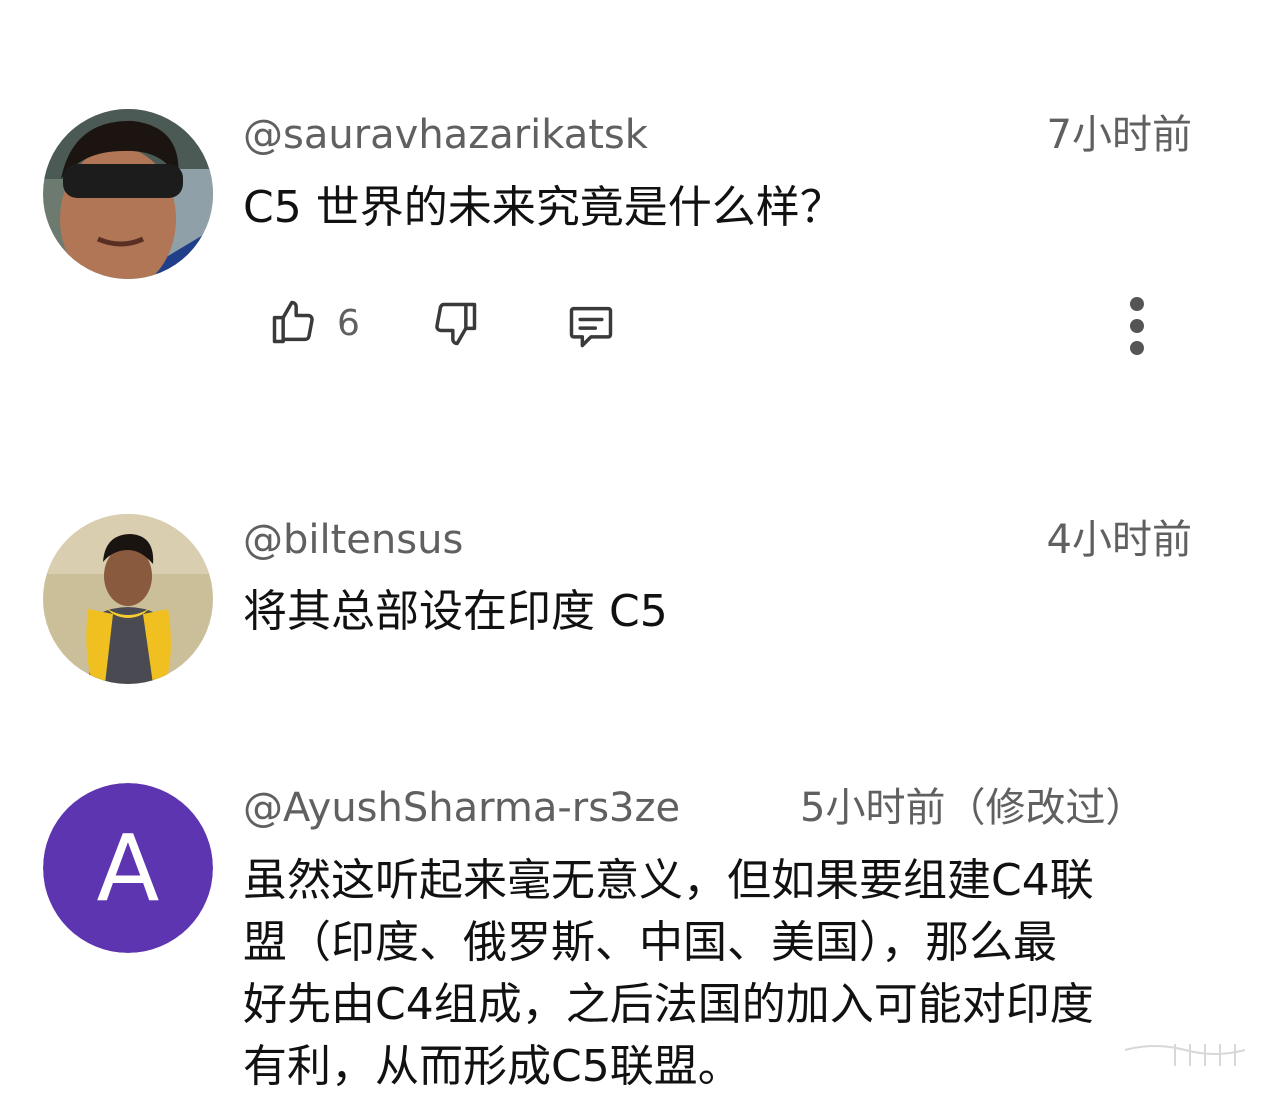 The height and width of the screenshot is (1098, 1280). Describe the element at coordinates (455, 611) in the screenshot. I see `comment-text: 将其总部设在印度 C5` at that location.